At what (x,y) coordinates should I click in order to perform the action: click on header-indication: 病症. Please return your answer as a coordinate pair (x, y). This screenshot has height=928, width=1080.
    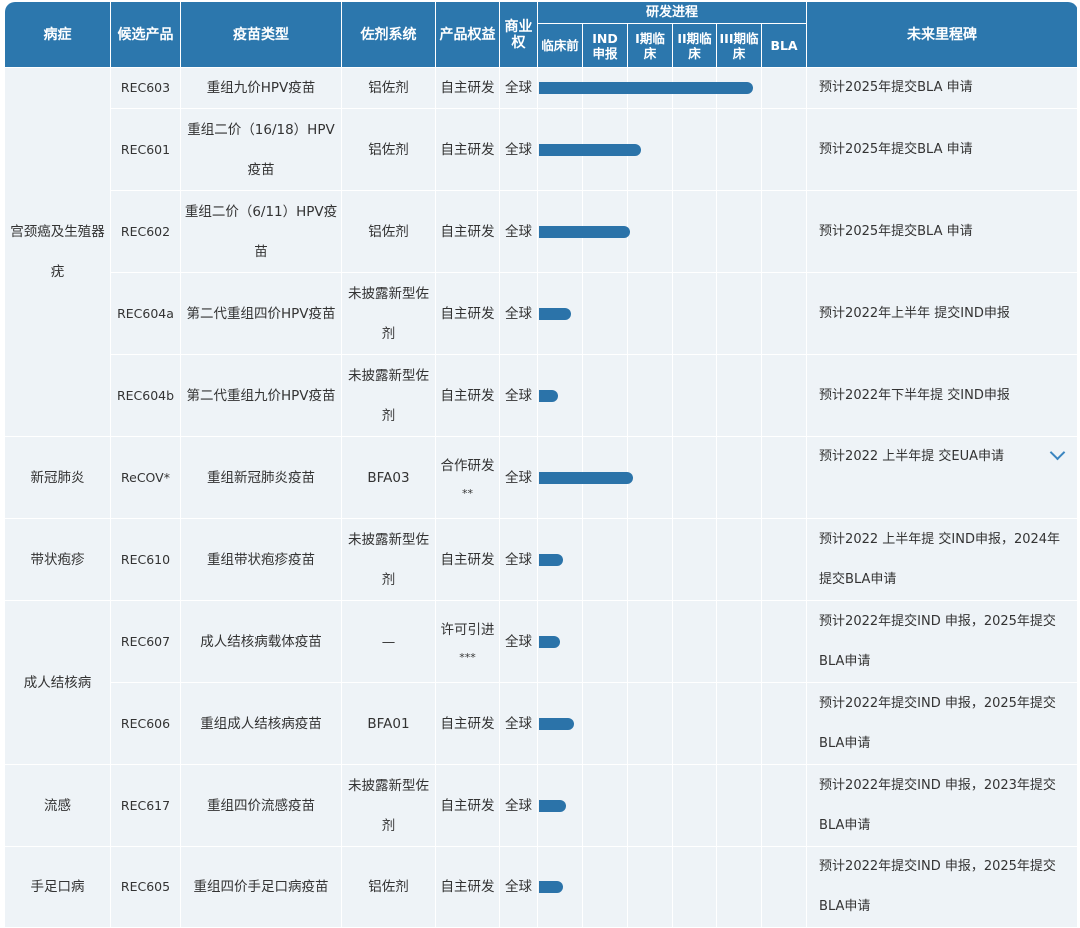
    Looking at the image, I should click on (57, 34).